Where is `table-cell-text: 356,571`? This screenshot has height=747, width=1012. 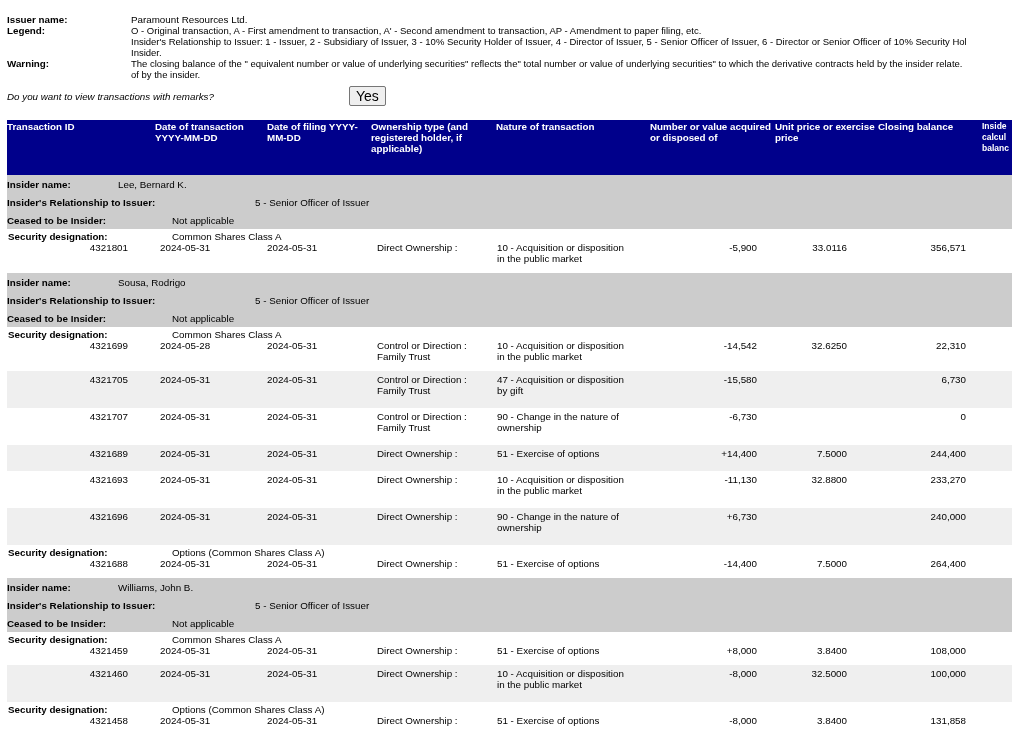 table-cell-text: 356,571 is located at coordinates (948, 248).